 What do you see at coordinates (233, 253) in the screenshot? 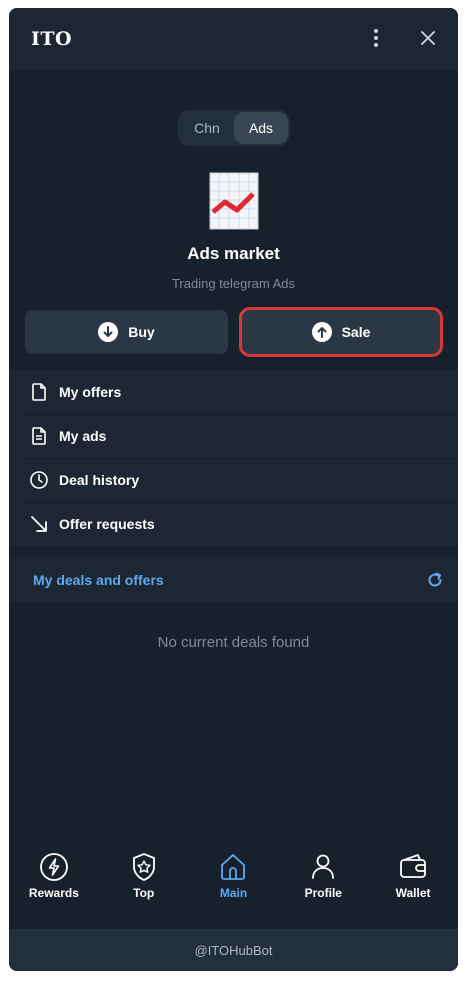
I see `market-title: Ads market` at bounding box center [233, 253].